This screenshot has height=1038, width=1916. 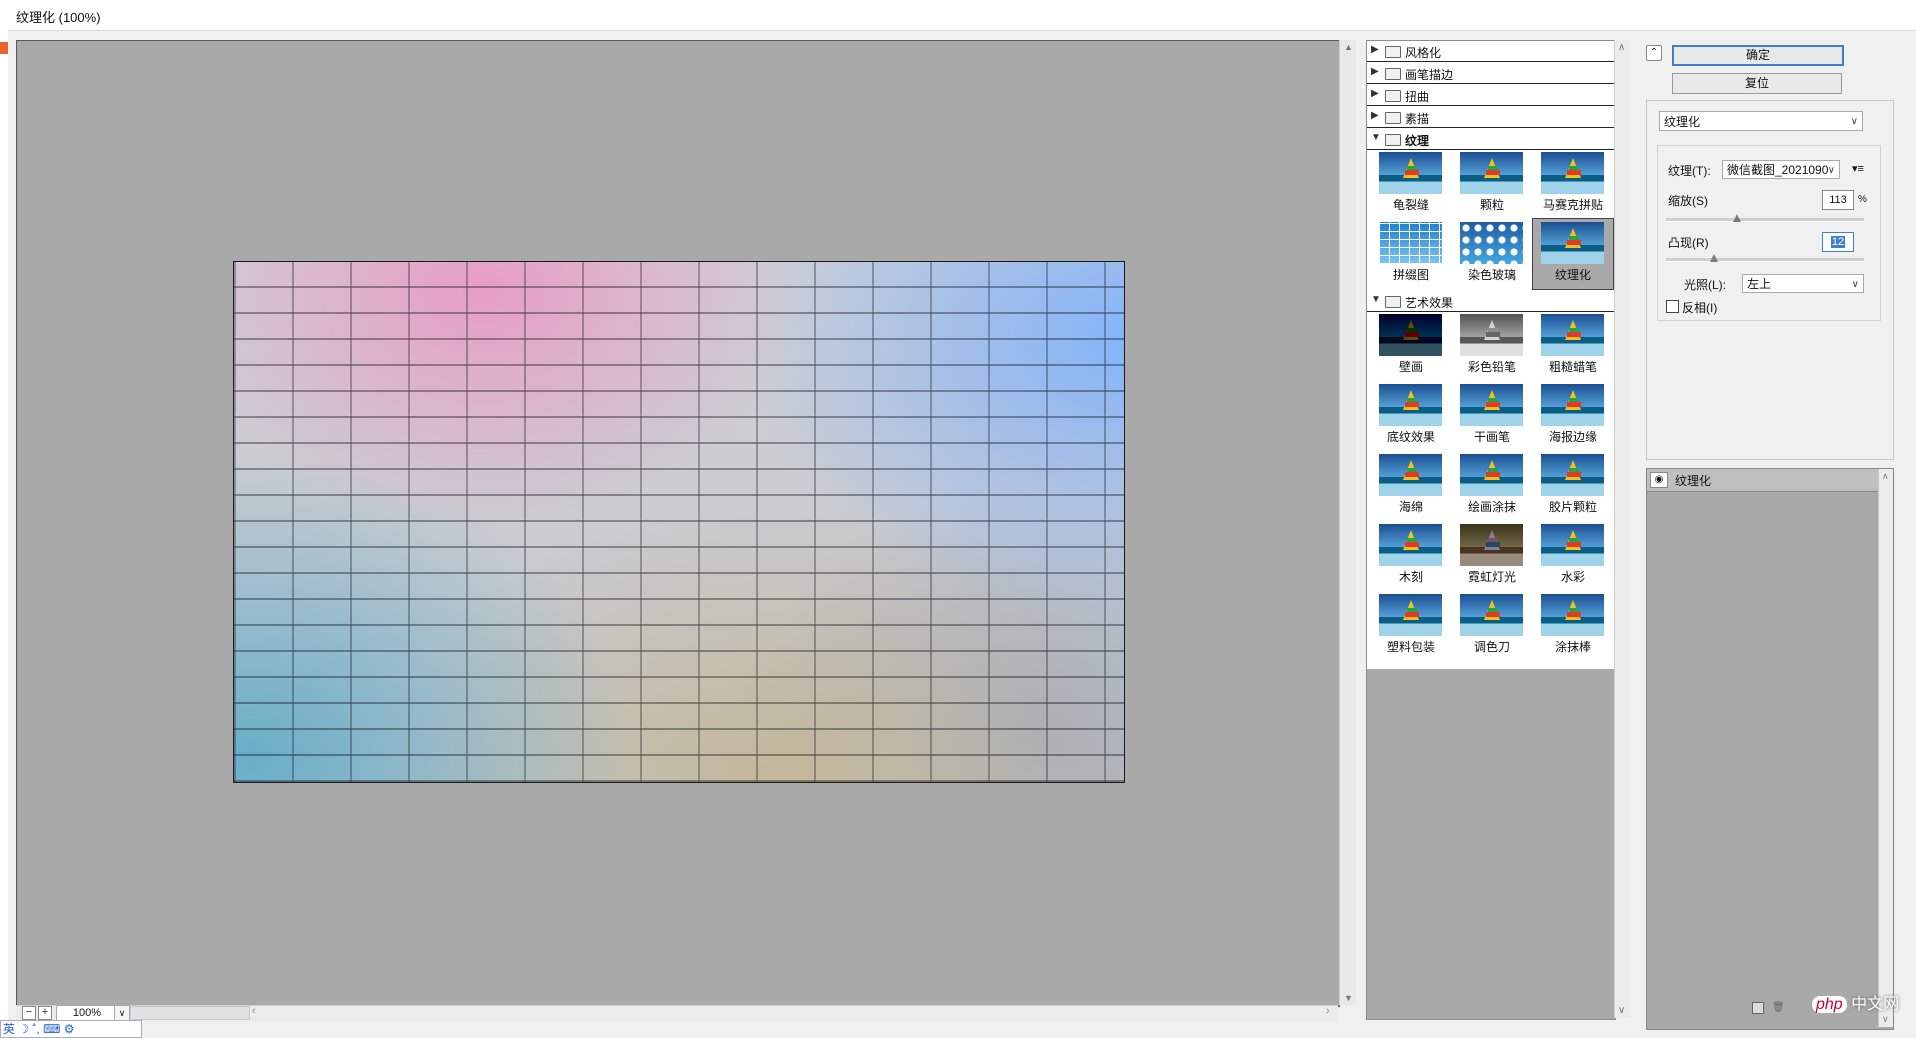 What do you see at coordinates (4, 48) in the screenshot?
I see `app-marker` at bounding box center [4, 48].